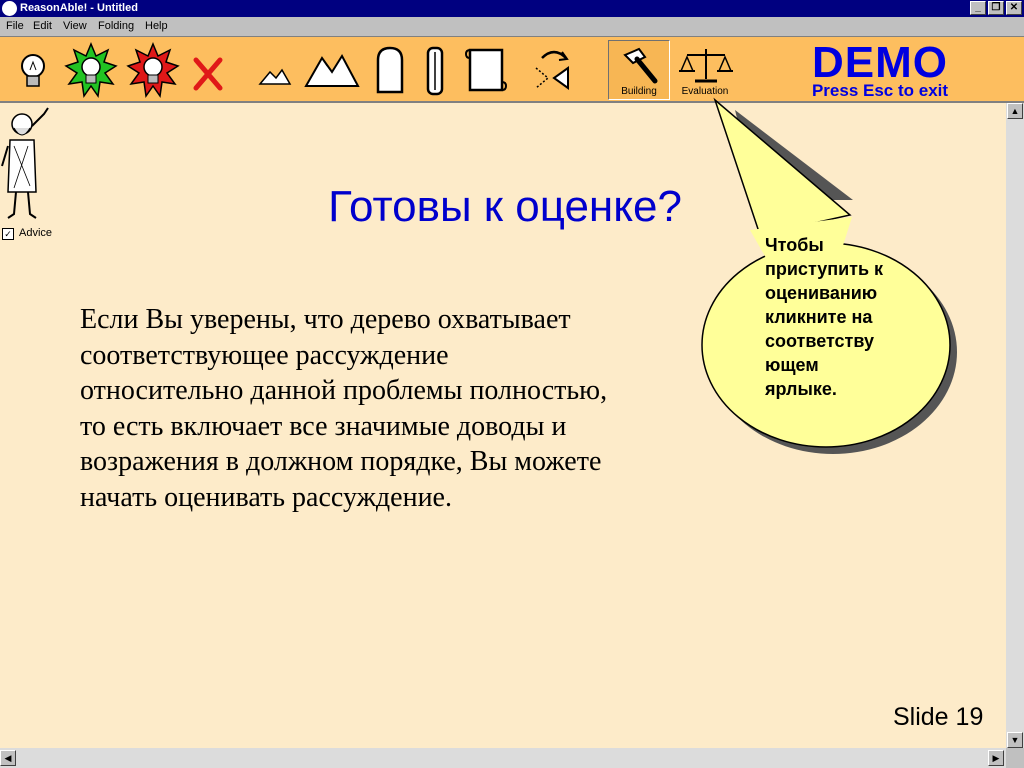  Describe the element at coordinates (978, 8) in the screenshot. I see `minimize-button: _` at that location.